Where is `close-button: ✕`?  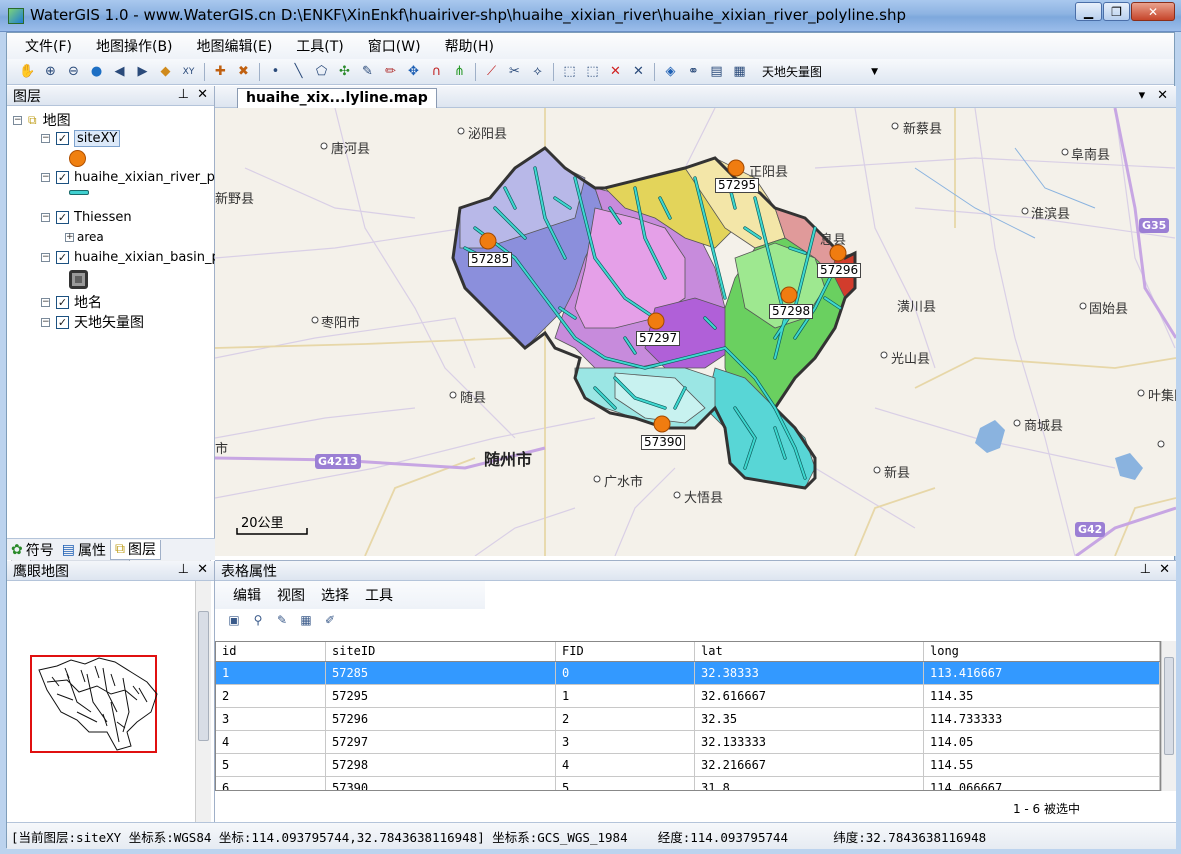
close-button: ✕ is located at coordinates (1153, 11).